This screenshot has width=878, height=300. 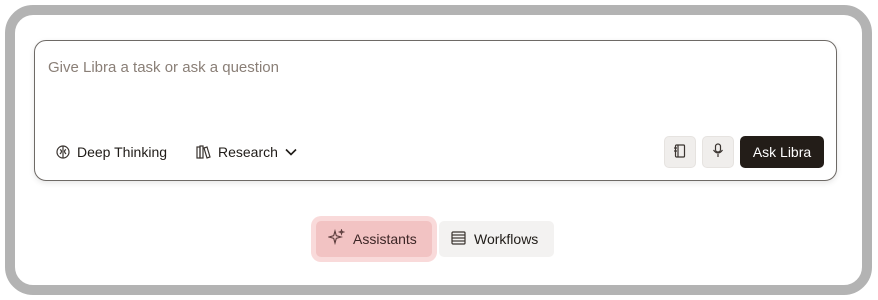 I want to click on microphone-icon, so click(x=718, y=152).